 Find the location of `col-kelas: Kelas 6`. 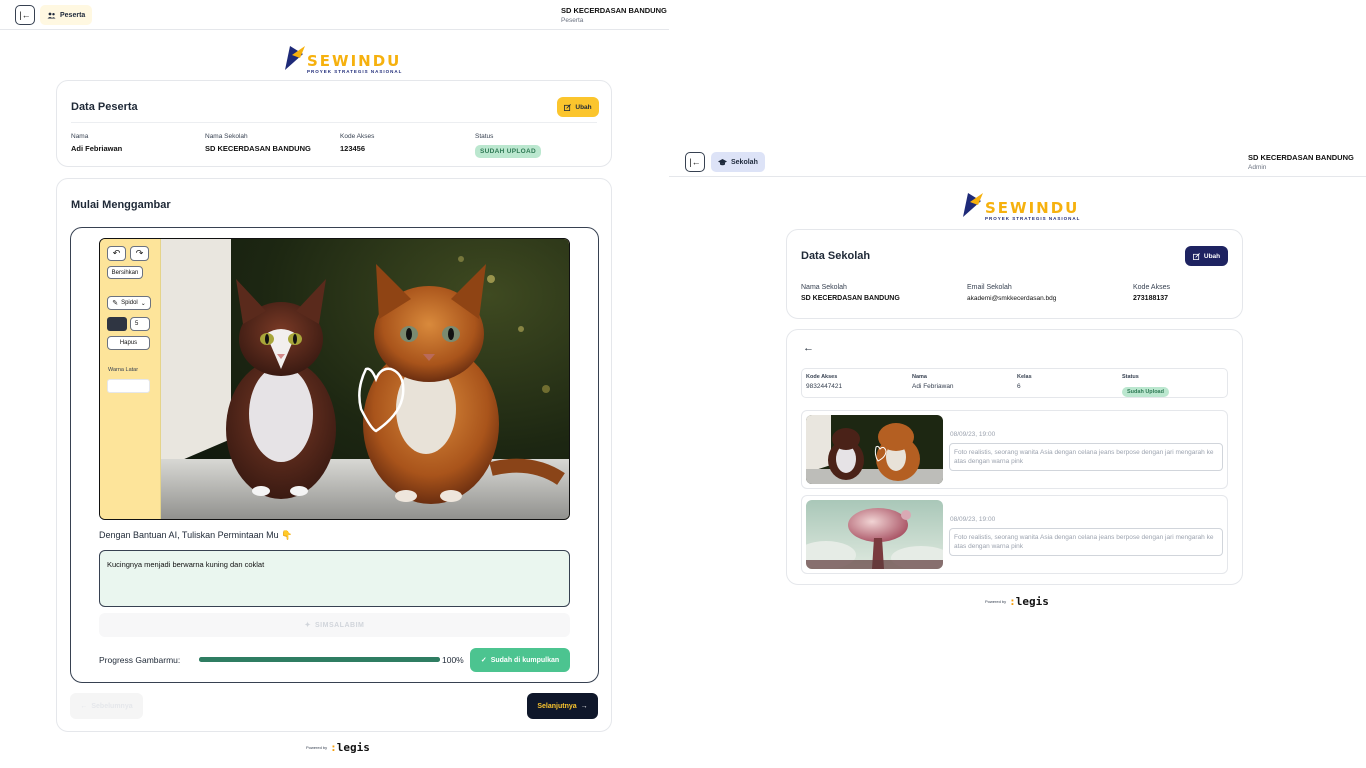

col-kelas: Kelas 6 is located at coordinates (1024, 382).